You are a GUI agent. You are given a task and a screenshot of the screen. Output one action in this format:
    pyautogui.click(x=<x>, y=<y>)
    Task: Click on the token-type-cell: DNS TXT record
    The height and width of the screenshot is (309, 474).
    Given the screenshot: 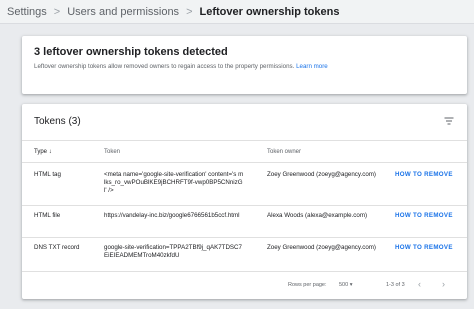 What is the action you would take?
    pyautogui.click(x=57, y=247)
    